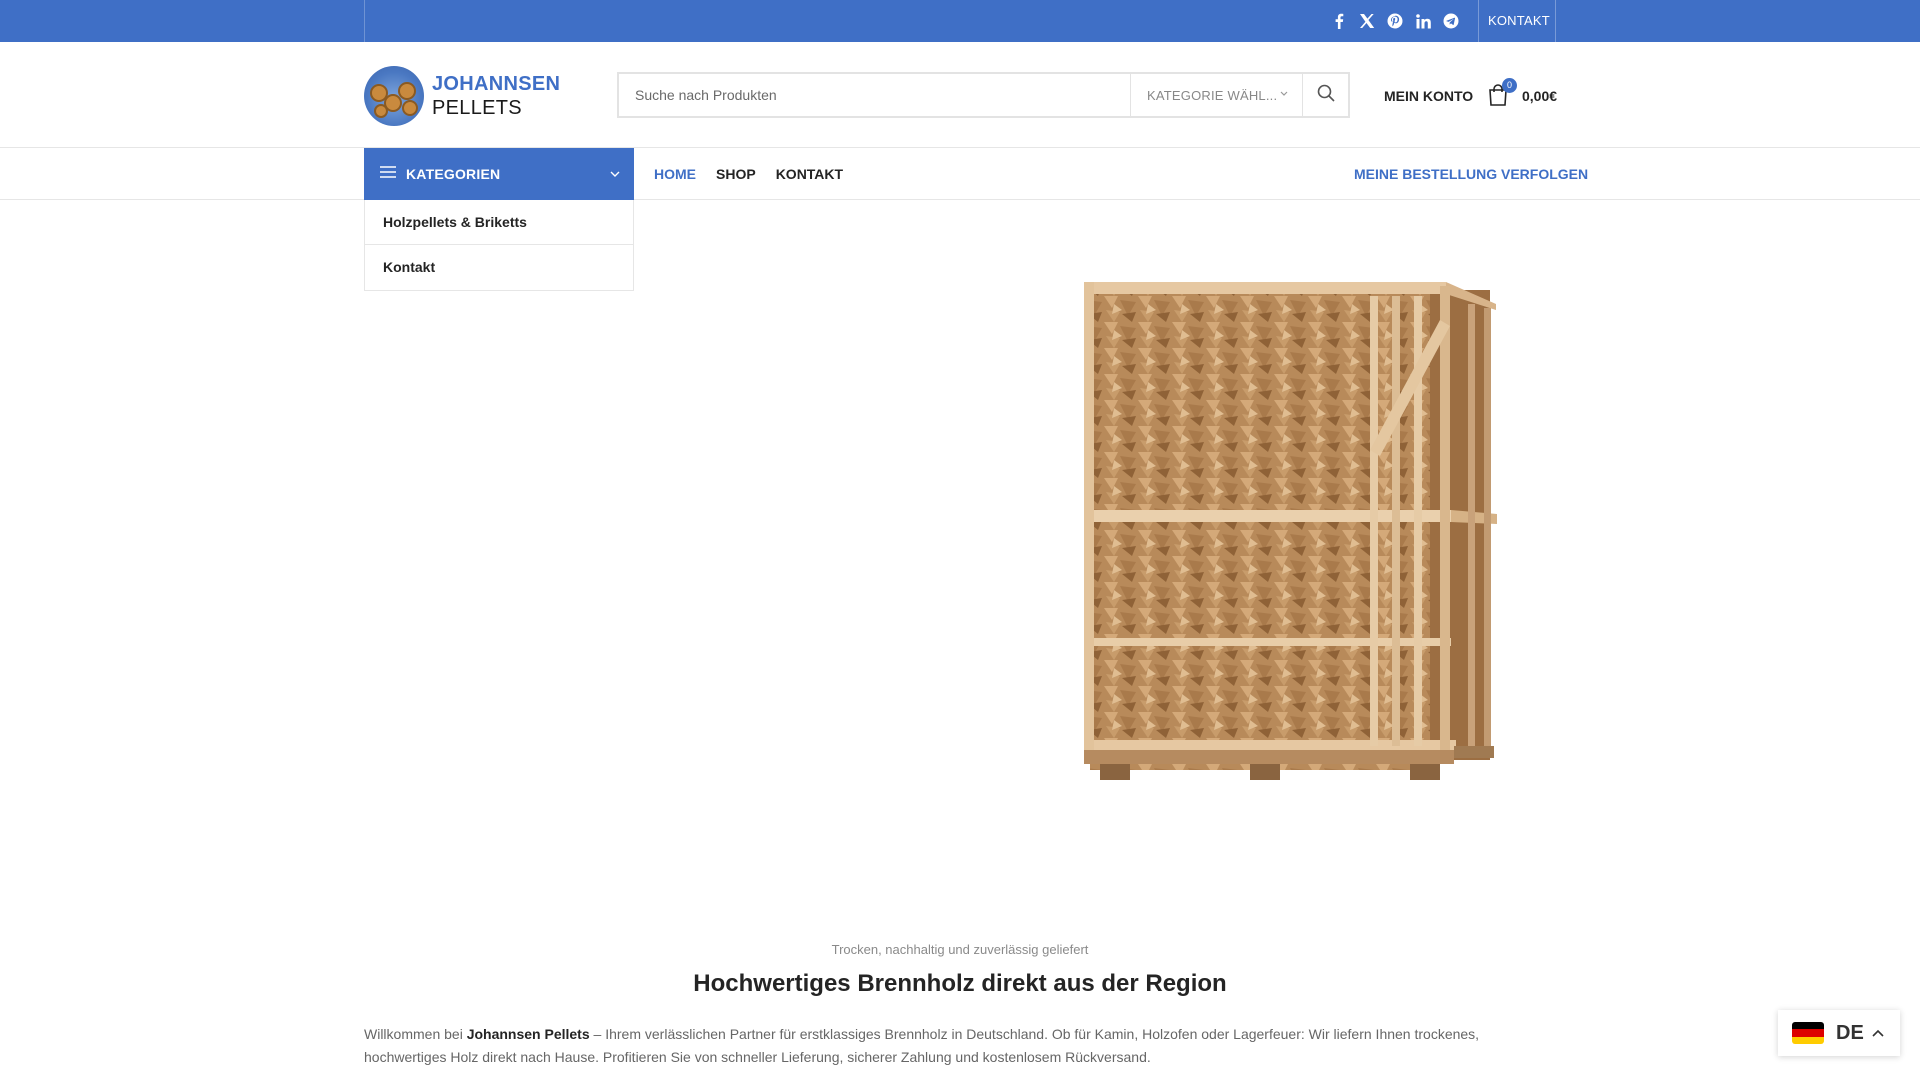  I want to click on search-icon, so click(1326, 95).